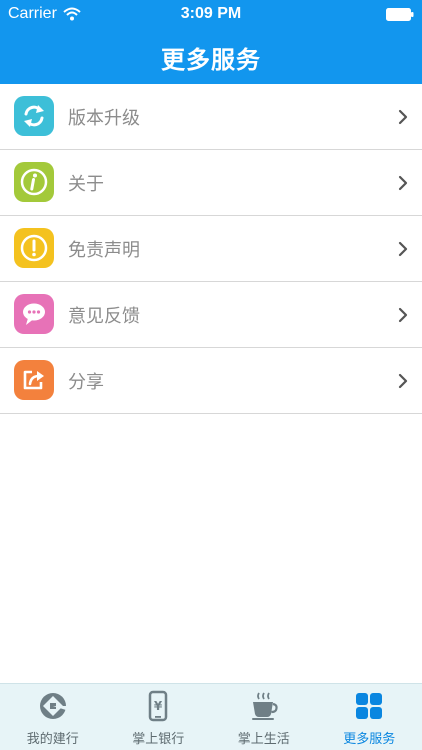  What do you see at coordinates (369, 706) in the screenshot?
I see `grid-icon` at bounding box center [369, 706].